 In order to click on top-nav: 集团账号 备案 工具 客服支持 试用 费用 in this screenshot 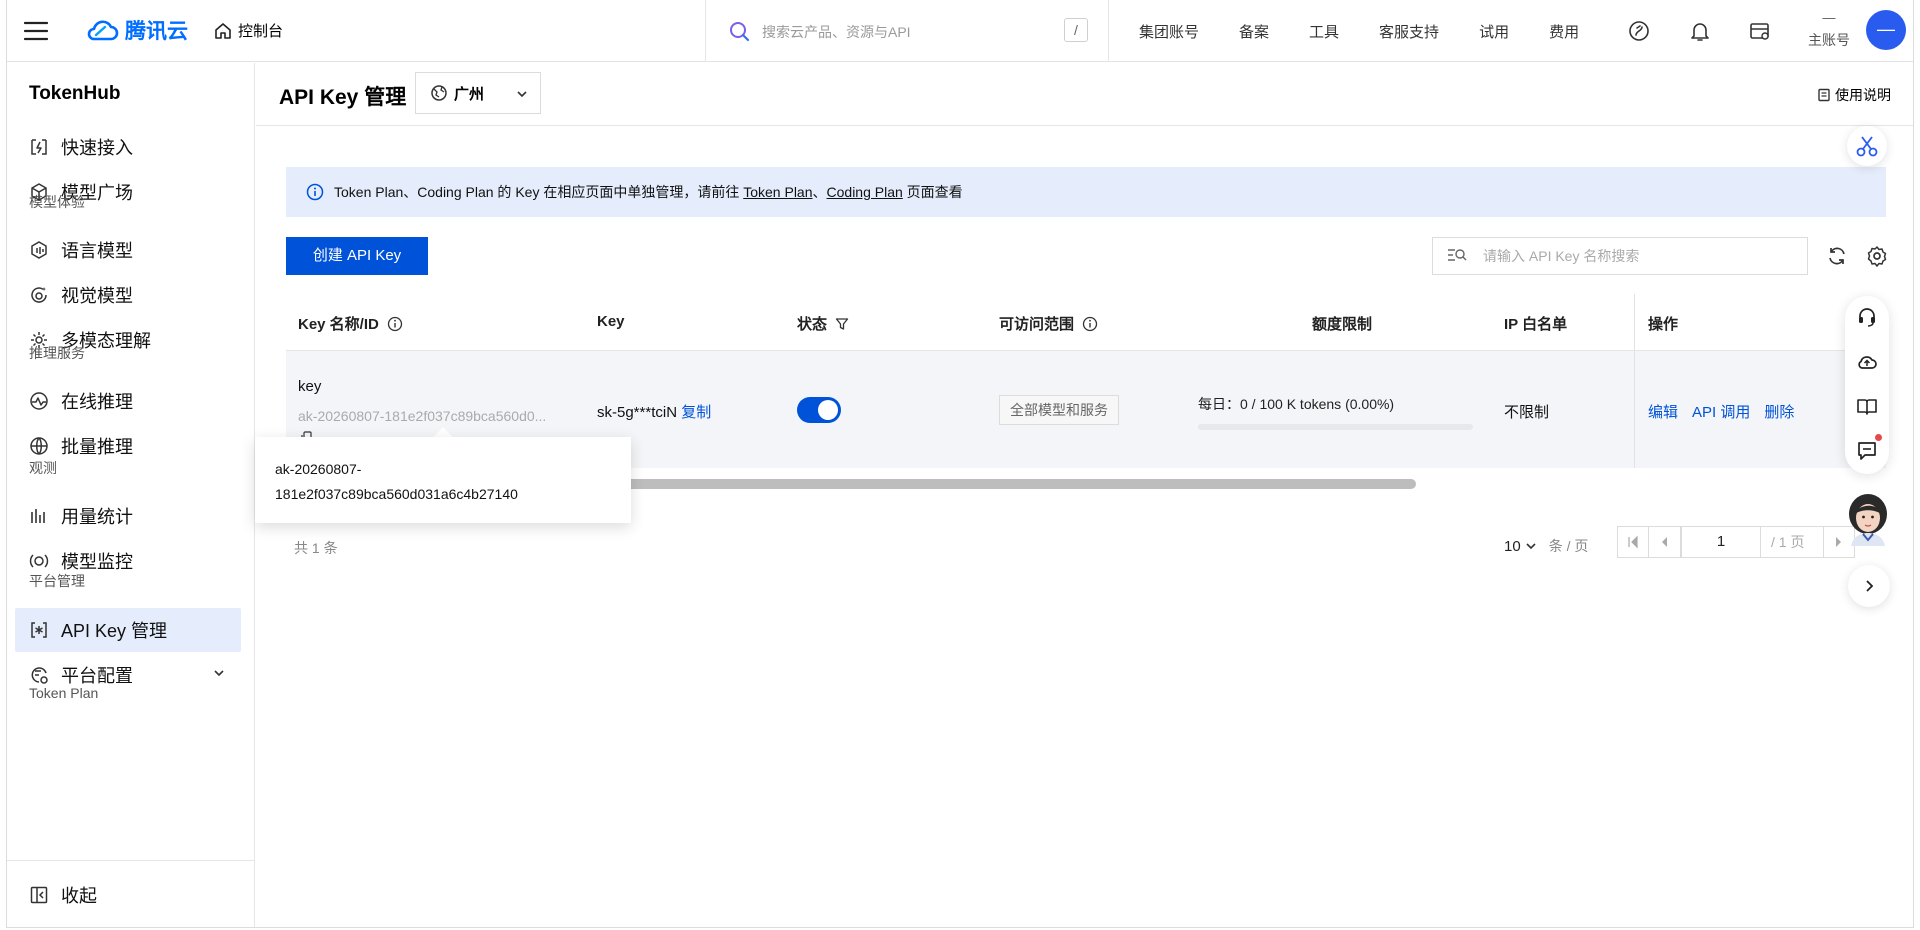, I will do `click(1359, 31)`.